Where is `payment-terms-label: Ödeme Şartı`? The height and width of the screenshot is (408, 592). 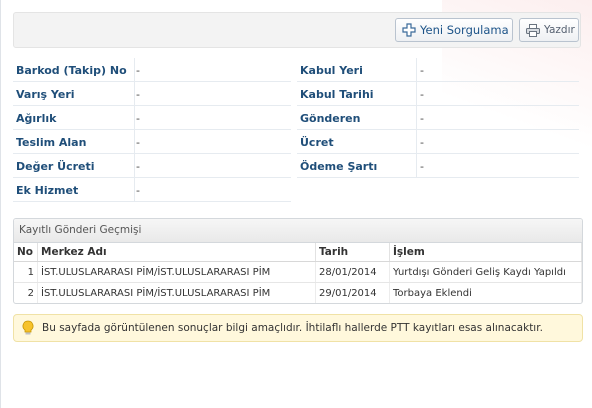 payment-terms-label: Ödeme Şartı is located at coordinates (339, 166).